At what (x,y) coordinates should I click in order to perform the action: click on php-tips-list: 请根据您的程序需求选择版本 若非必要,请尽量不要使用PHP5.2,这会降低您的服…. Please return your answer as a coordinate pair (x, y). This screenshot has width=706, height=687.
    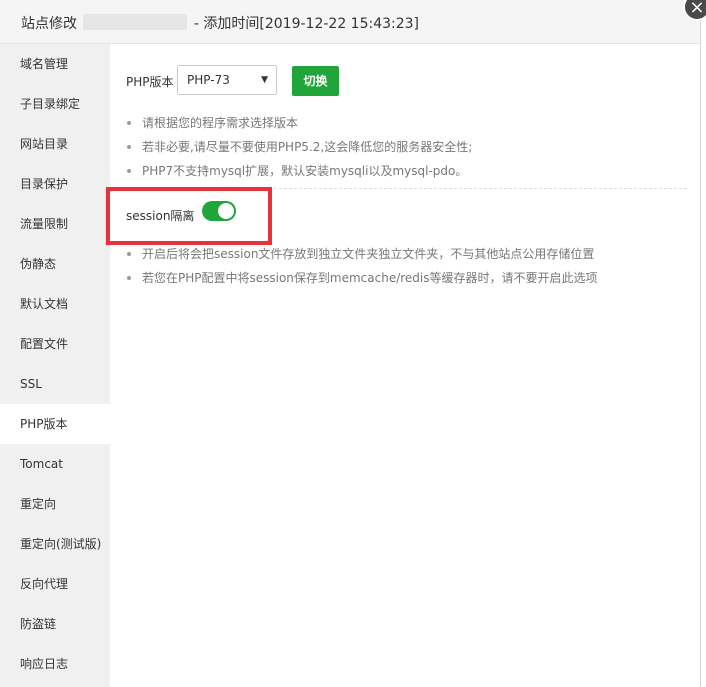
    Looking at the image, I should click on (291, 147).